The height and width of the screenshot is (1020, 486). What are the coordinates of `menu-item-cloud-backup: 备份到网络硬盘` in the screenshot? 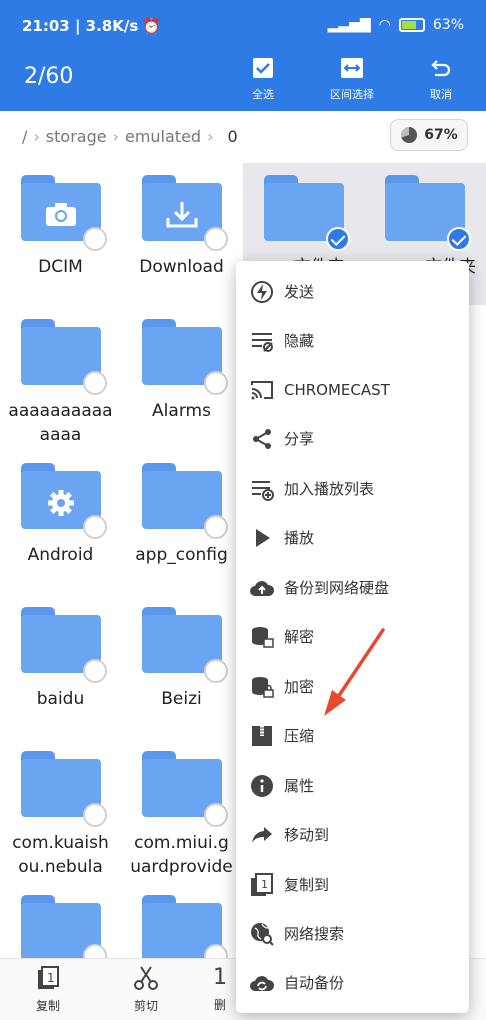 It's located at (352, 587).